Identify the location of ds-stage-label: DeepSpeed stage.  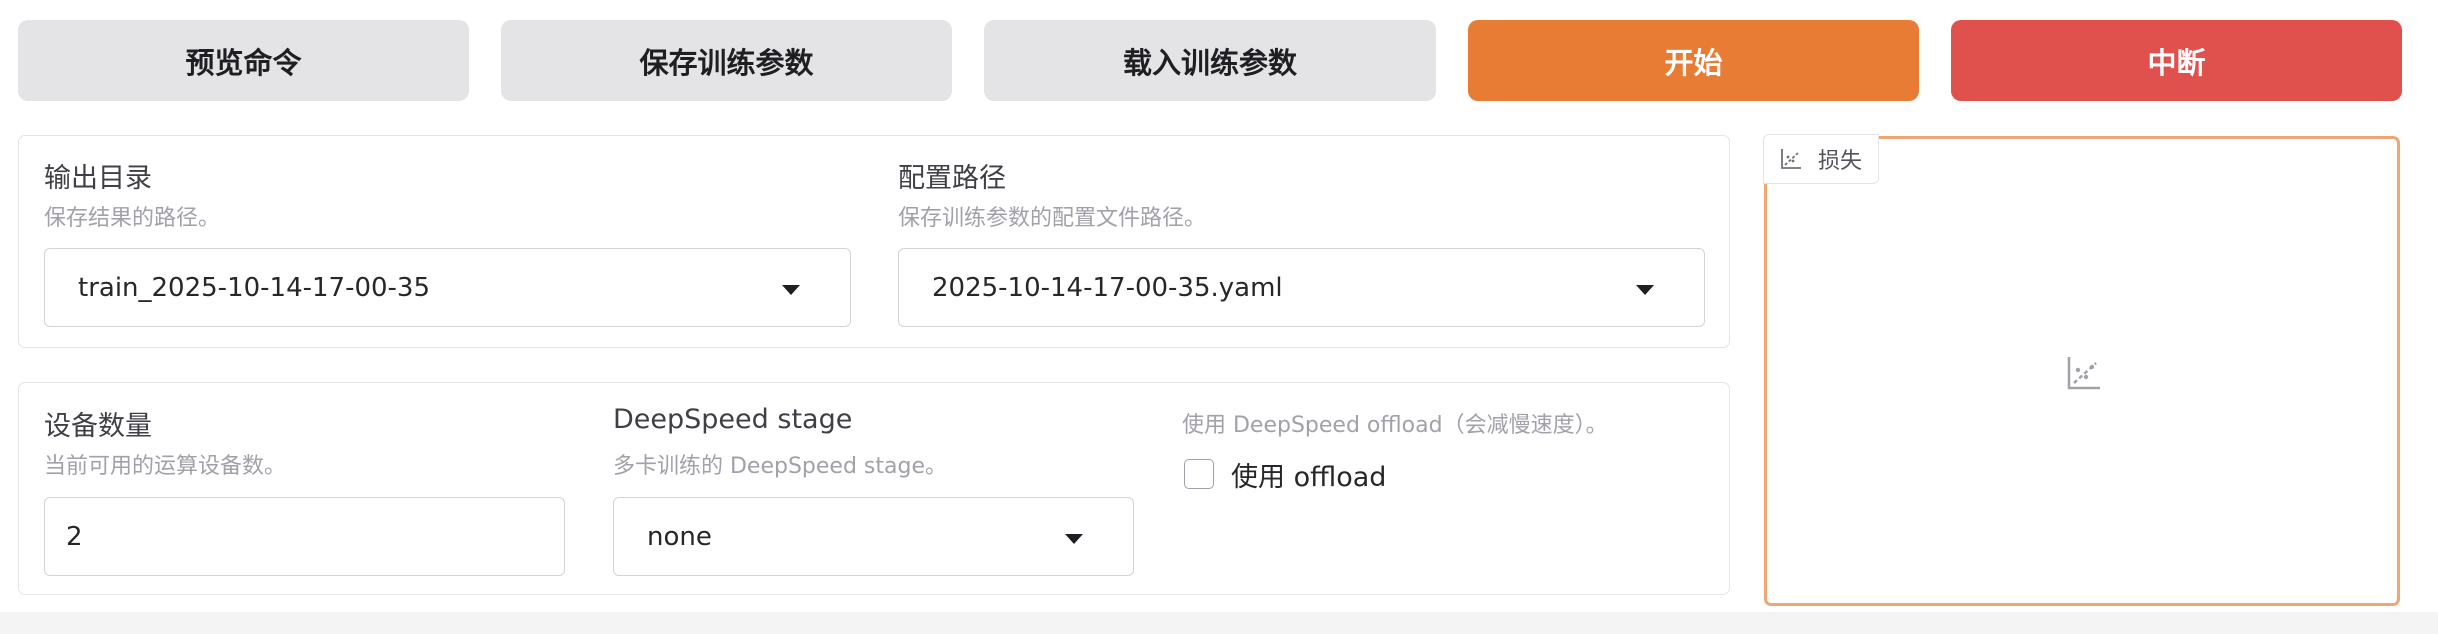
(733, 419).